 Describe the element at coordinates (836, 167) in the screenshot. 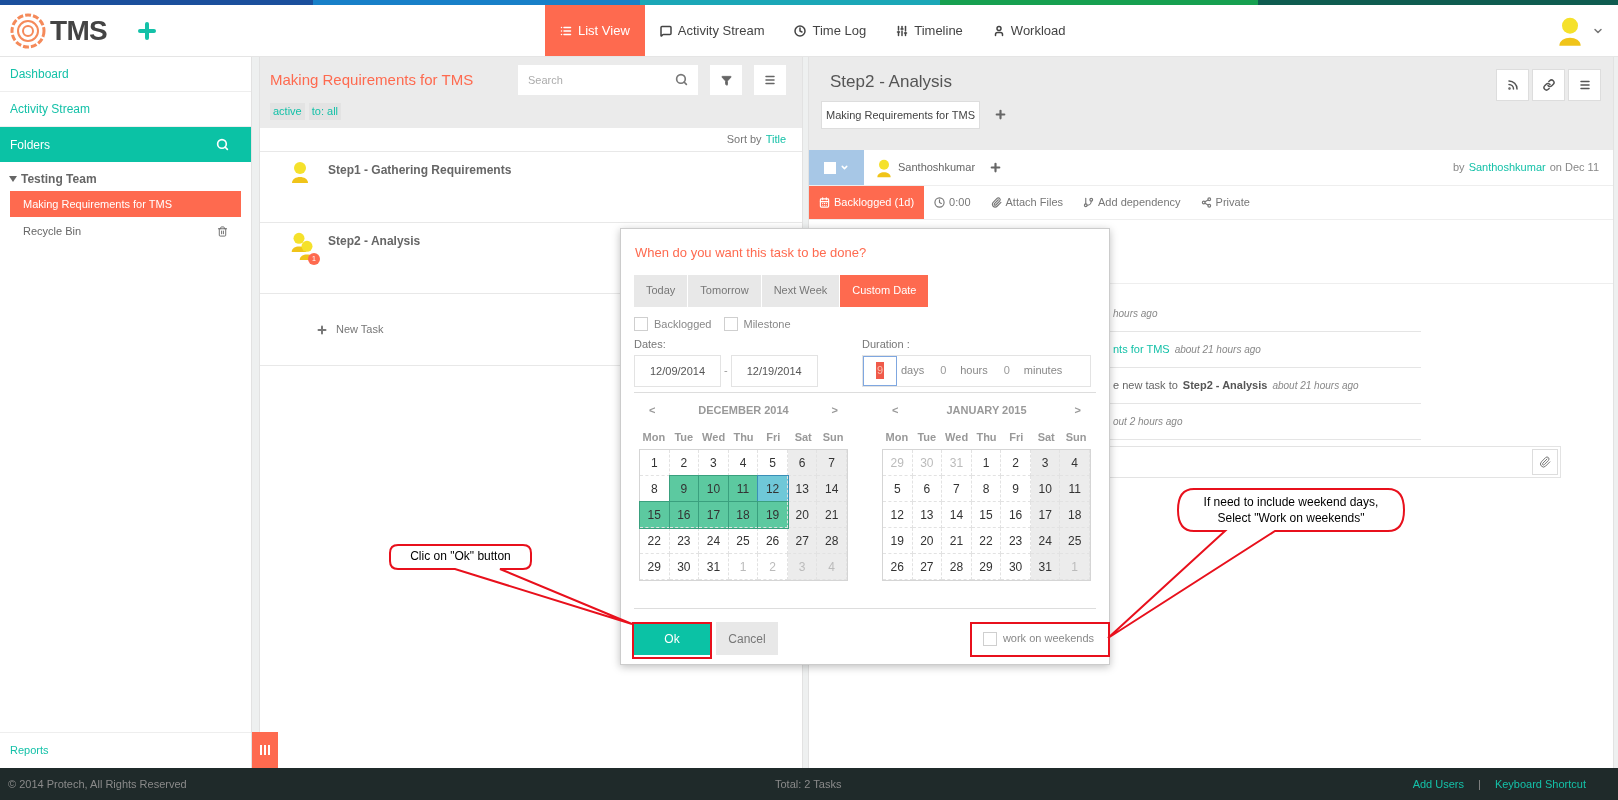

I see `status-dropdown` at that location.